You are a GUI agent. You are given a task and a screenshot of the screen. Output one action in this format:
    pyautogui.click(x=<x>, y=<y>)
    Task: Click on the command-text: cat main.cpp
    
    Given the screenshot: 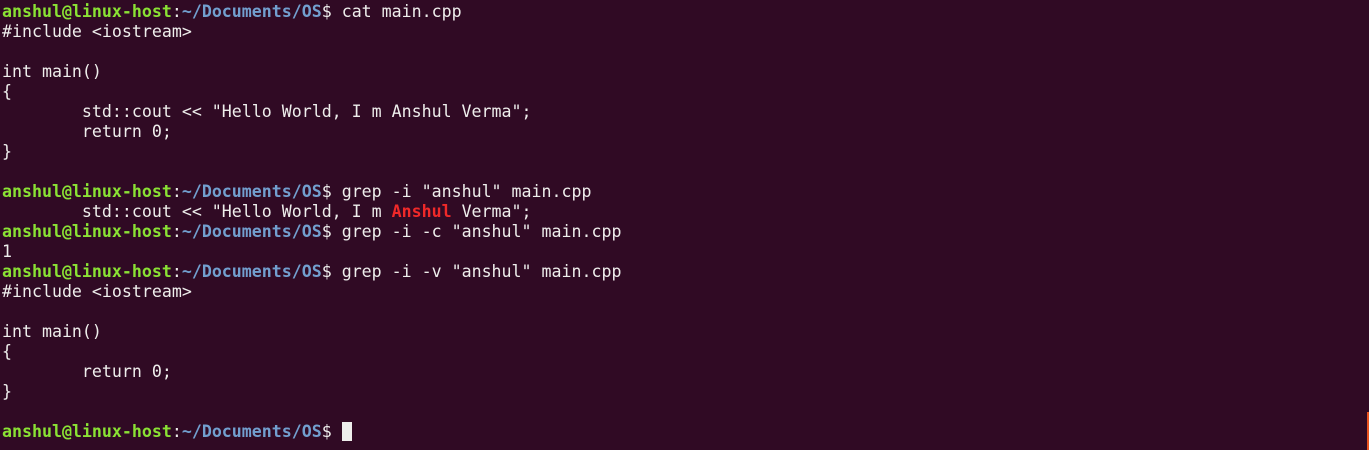 What is the action you would take?
    pyautogui.click(x=401, y=11)
    